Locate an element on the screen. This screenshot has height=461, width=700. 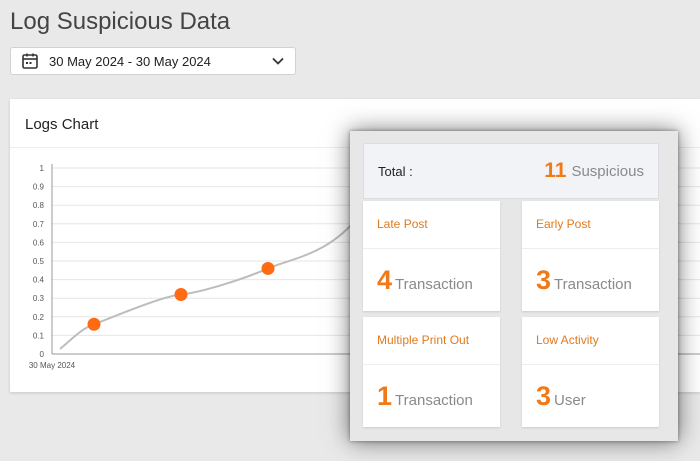
total-suspicious-box: Total : 11 Suspicious is located at coordinates (511, 171).